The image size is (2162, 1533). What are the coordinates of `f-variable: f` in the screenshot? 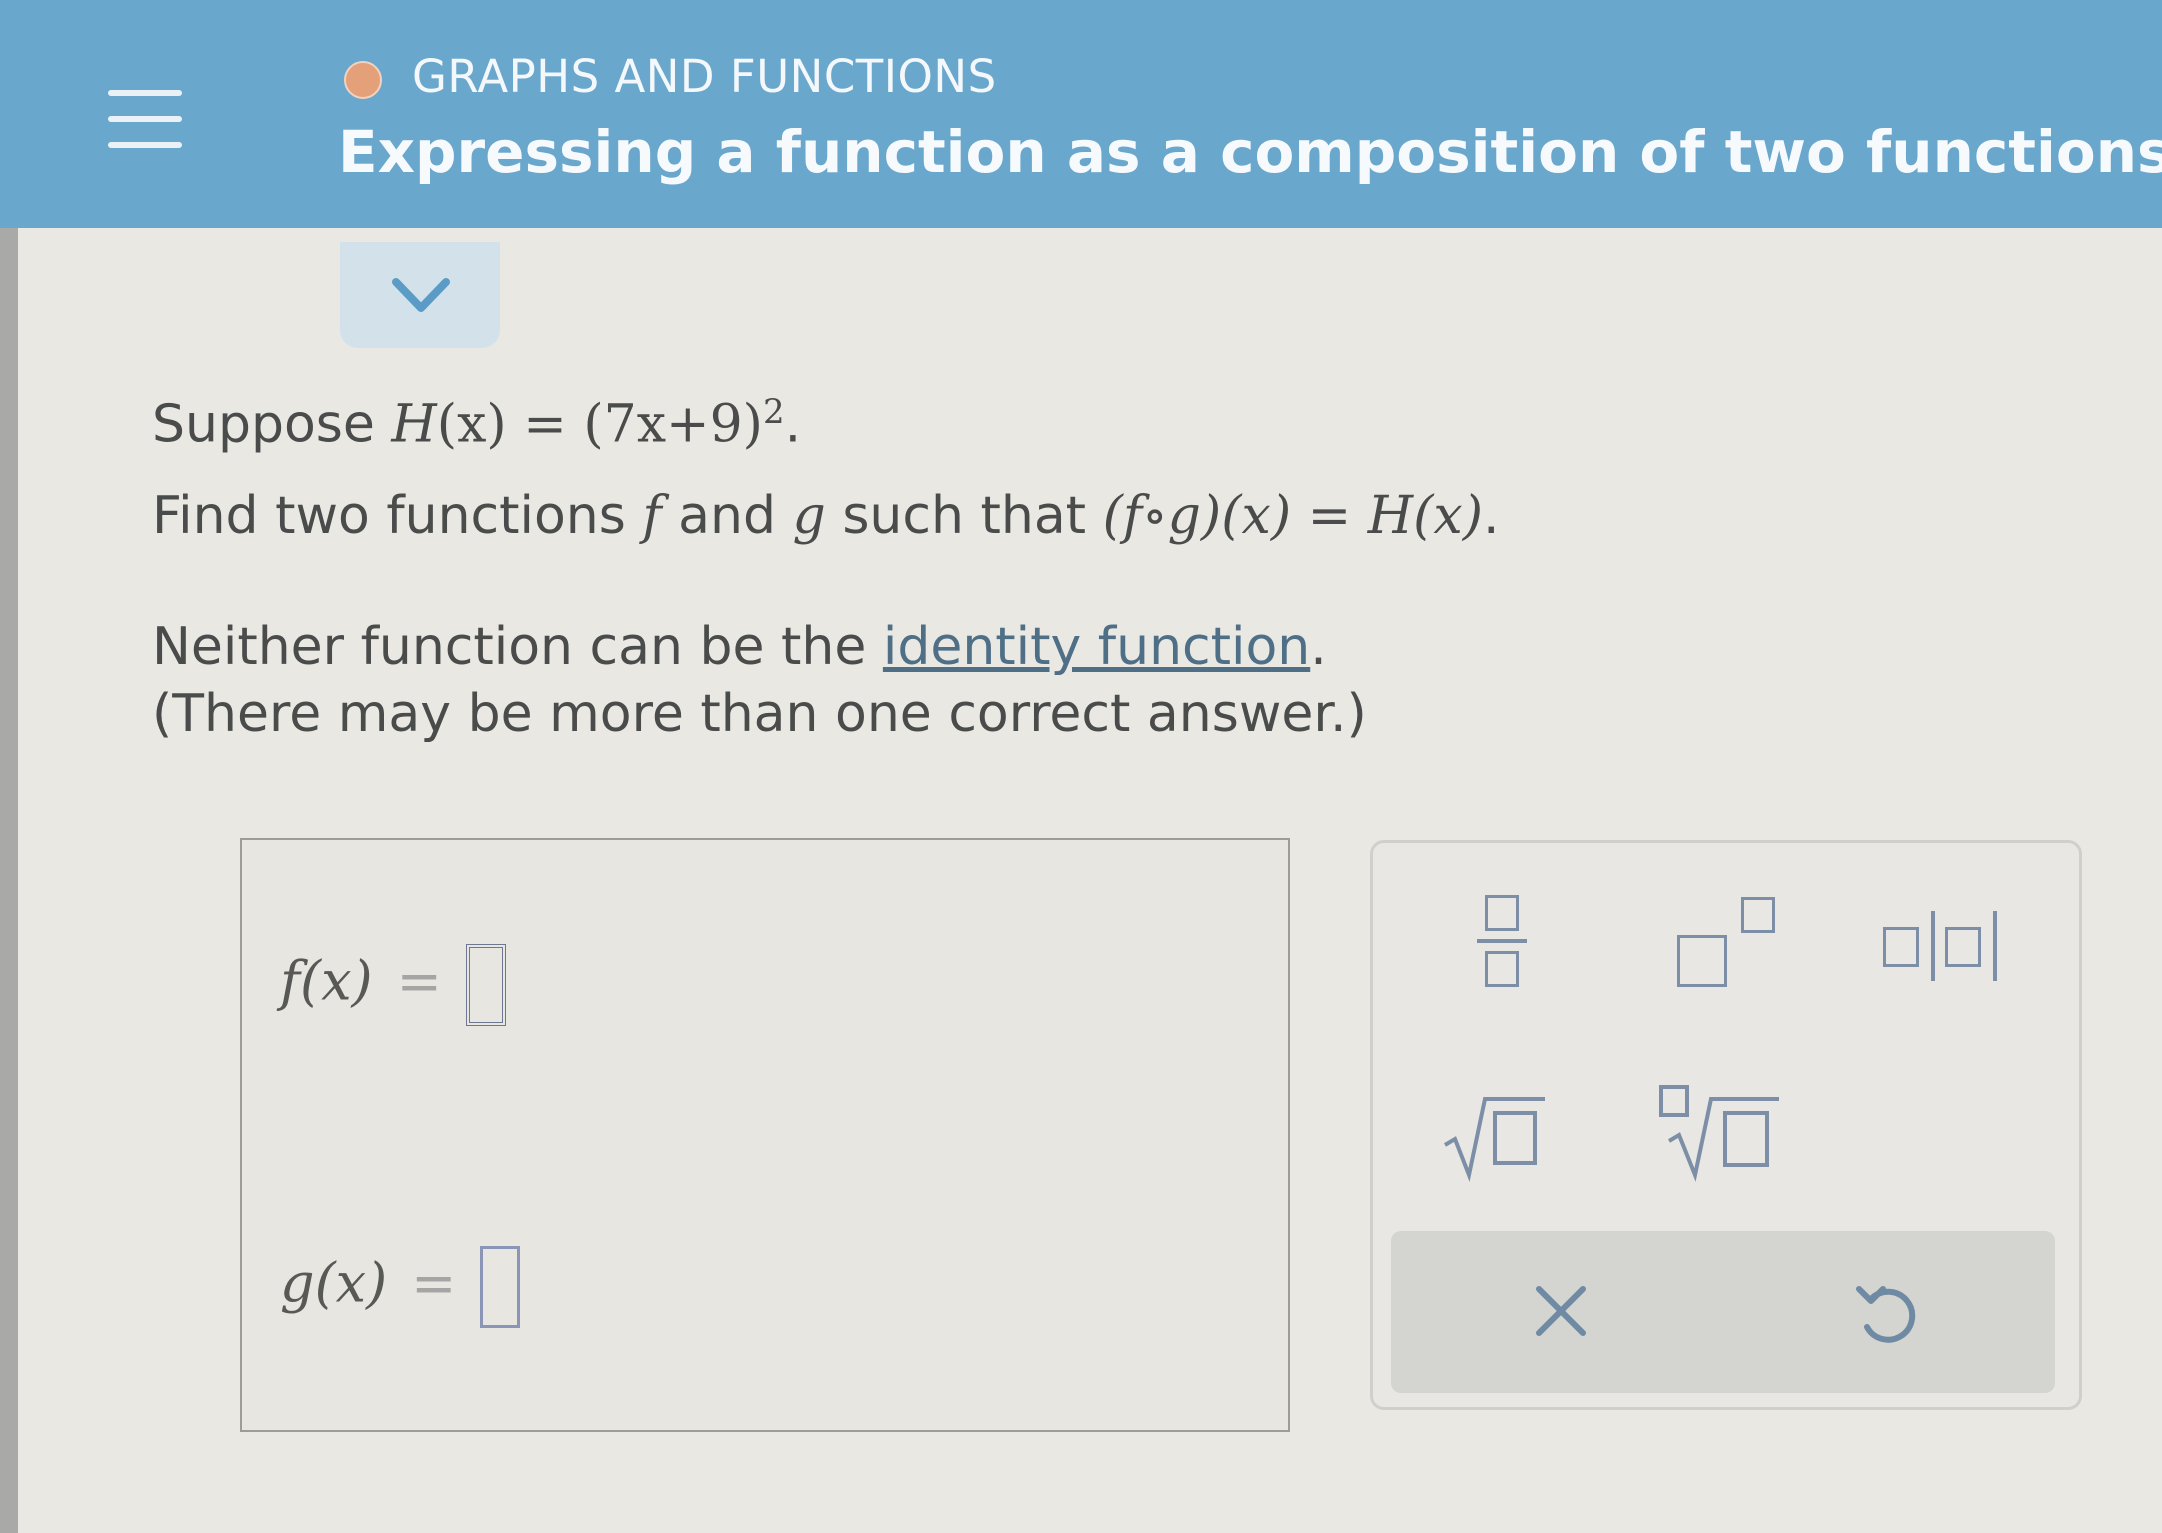 It's located at (652, 516).